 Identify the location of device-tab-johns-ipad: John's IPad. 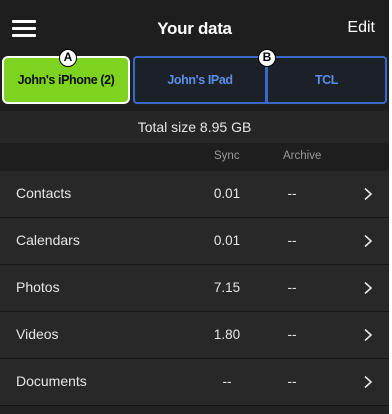
(200, 80).